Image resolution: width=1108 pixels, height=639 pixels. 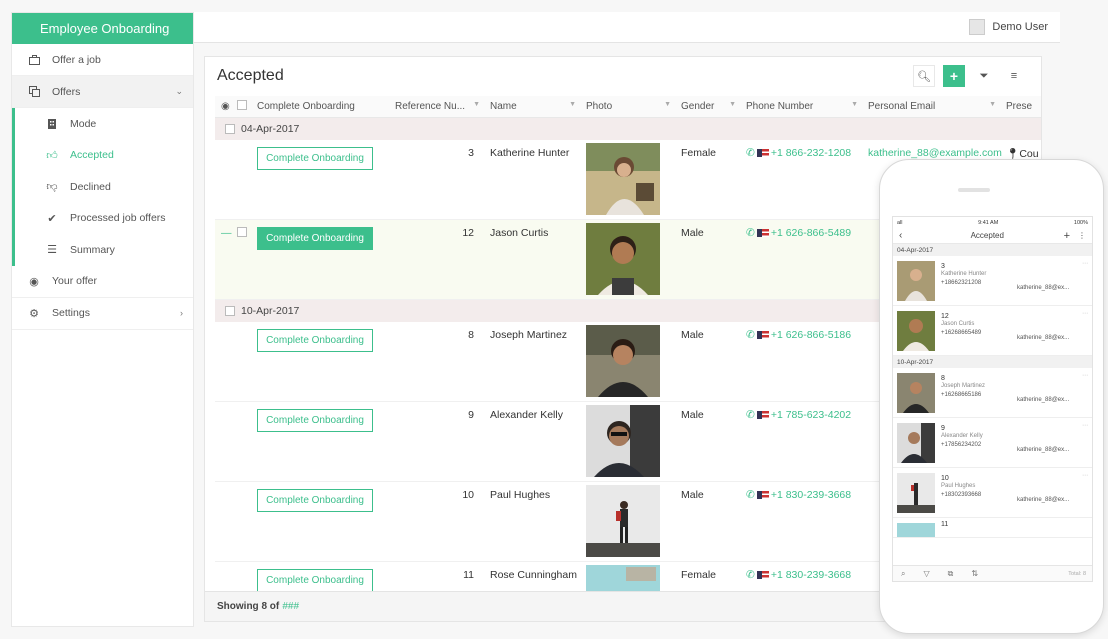 I want to click on group-header: 04-Apr-2017, so click(x=628, y=129).